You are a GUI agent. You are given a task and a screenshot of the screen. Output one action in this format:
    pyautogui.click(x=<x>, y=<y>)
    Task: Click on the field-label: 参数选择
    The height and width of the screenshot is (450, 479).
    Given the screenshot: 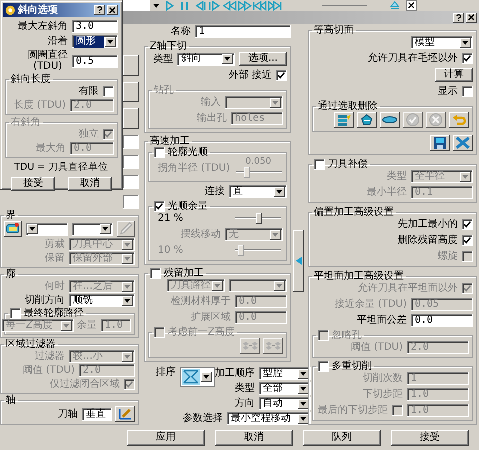 What is the action you would take?
    pyautogui.click(x=203, y=418)
    